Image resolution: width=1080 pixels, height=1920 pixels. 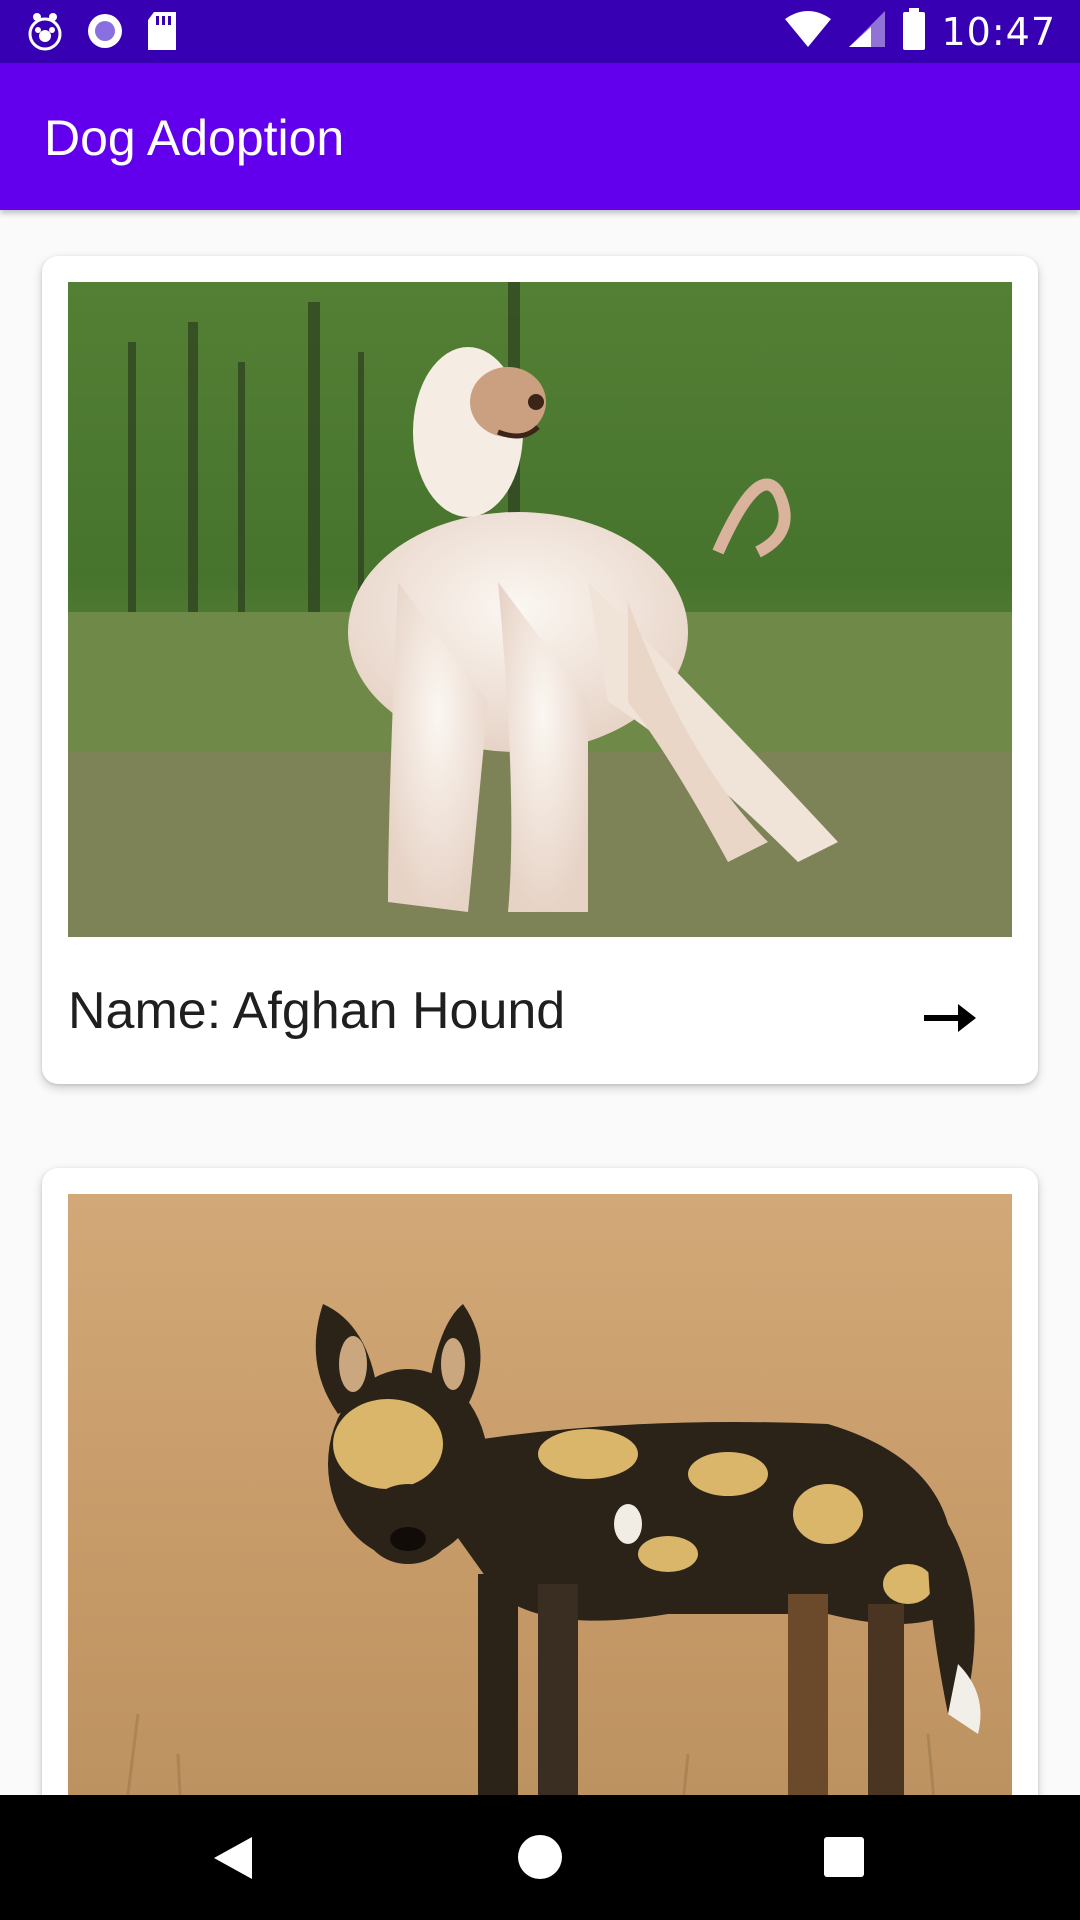 I want to click on status-bar: 10:47, so click(x=540, y=31).